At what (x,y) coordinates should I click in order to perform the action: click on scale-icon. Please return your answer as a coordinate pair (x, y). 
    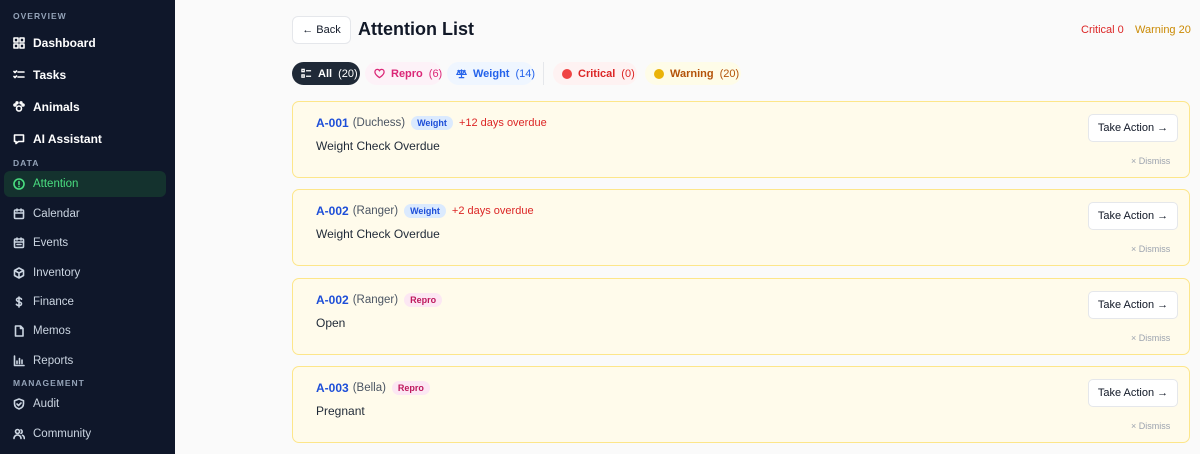
    Looking at the image, I should click on (461, 73).